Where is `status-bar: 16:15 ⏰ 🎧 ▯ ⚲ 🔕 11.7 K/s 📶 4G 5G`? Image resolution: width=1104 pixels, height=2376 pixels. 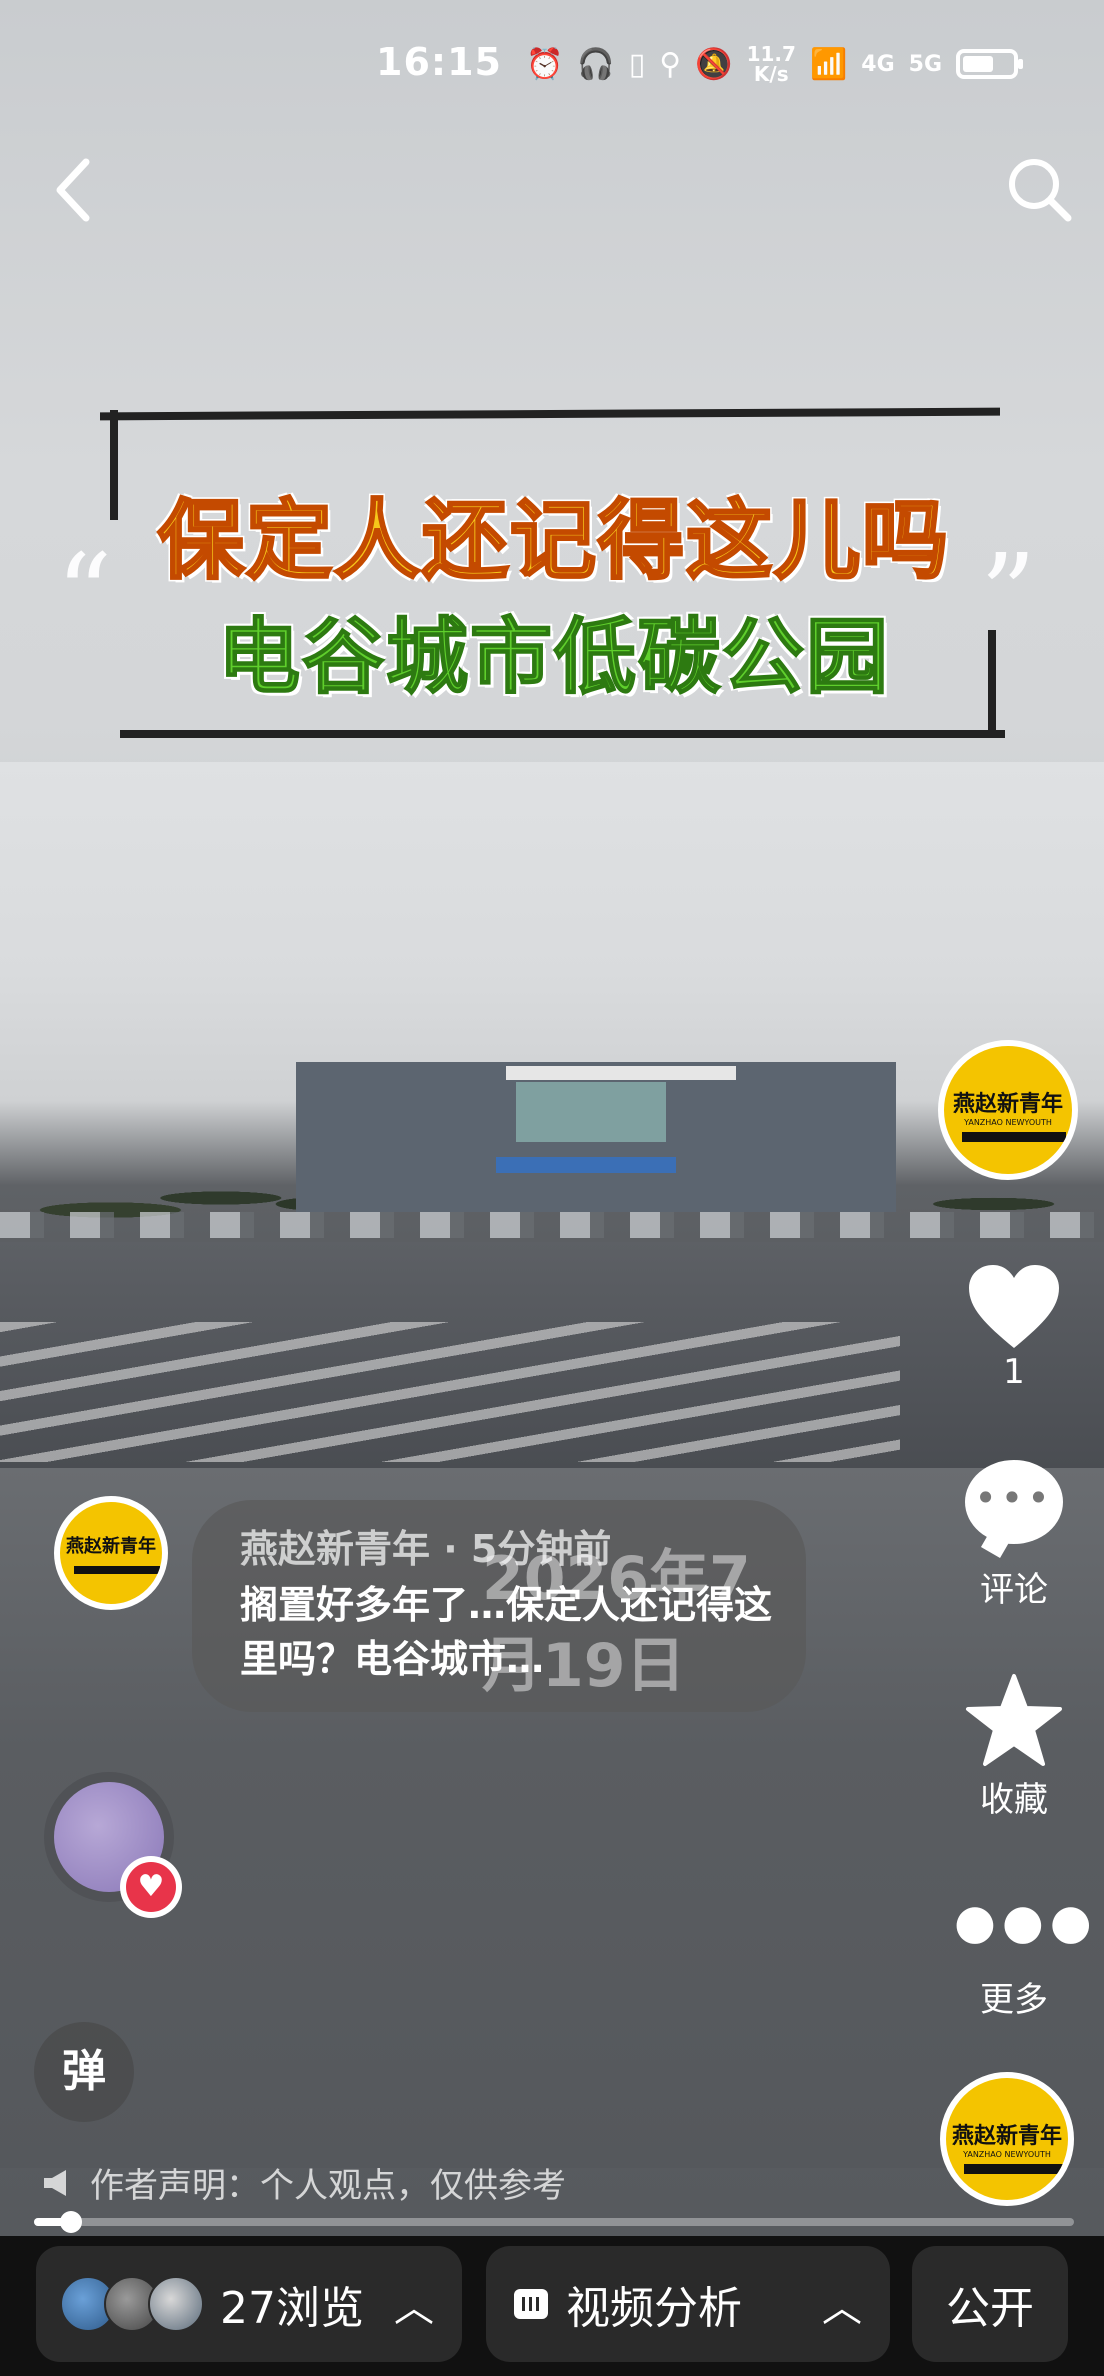
status-bar: 16:15 ⏰ 🎧 ▯ ⚲ 🔕 11.7 K/s 📶 4G 5G is located at coordinates (552, 65).